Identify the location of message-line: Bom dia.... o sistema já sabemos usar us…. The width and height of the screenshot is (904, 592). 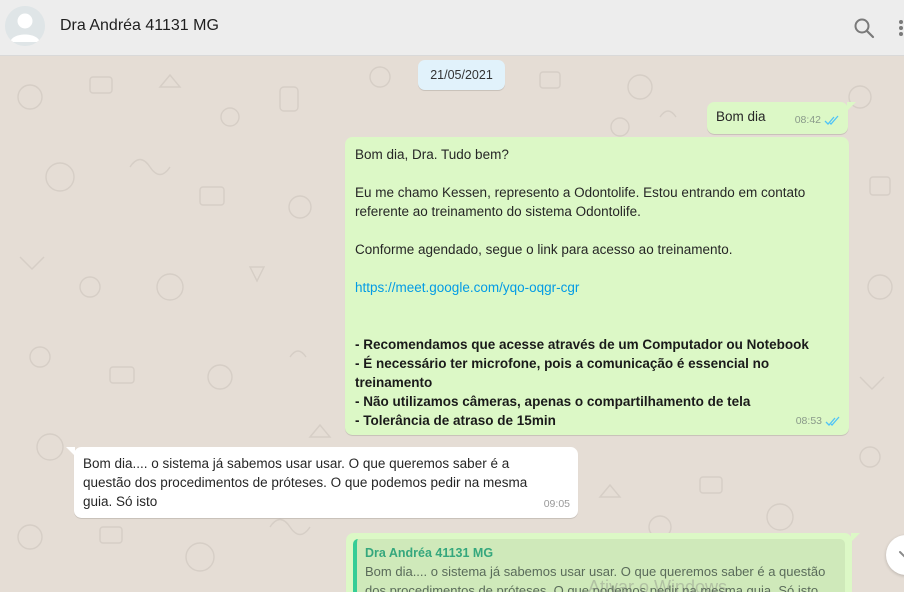
(296, 463).